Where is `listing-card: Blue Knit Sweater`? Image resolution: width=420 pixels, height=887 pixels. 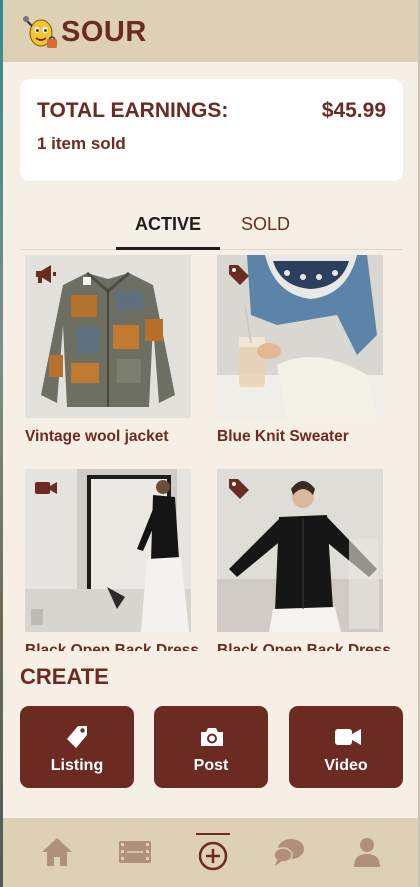
listing-card: Blue Knit Sweater is located at coordinates (300, 350).